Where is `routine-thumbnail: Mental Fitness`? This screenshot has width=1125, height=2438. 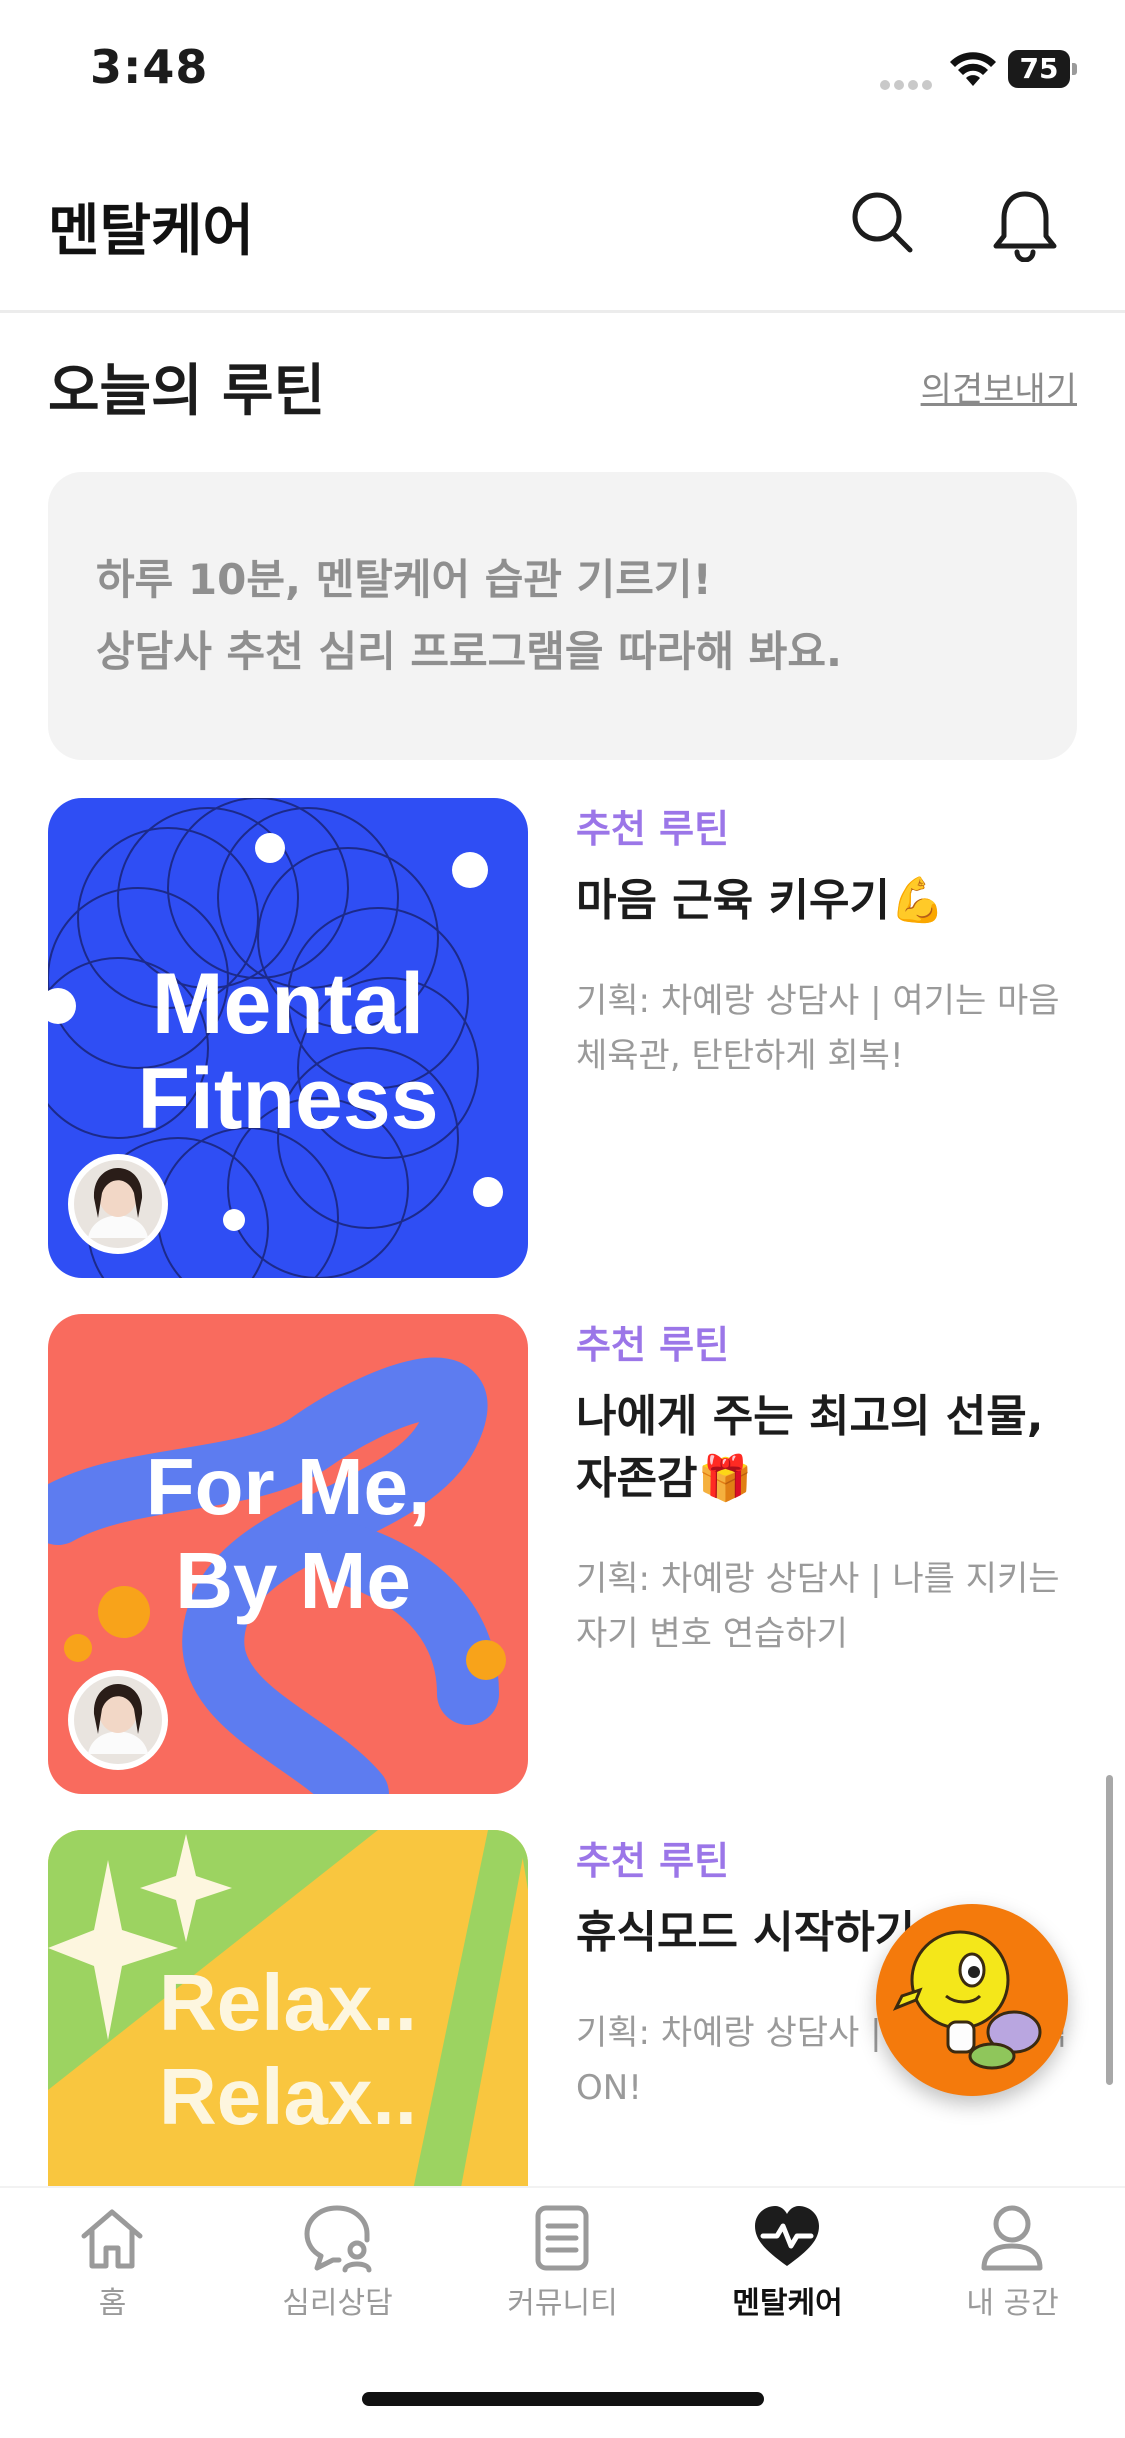
routine-thumbnail: Mental Fitness is located at coordinates (288, 1038).